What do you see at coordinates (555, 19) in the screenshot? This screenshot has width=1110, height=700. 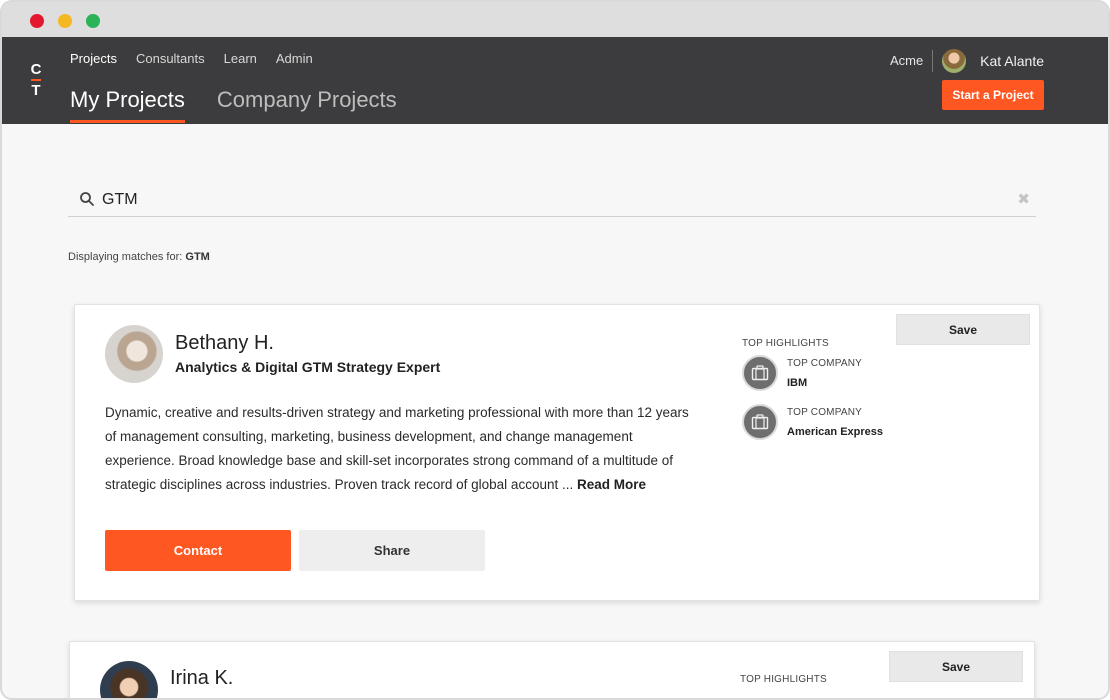 I see `window-titlebar` at bounding box center [555, 19].